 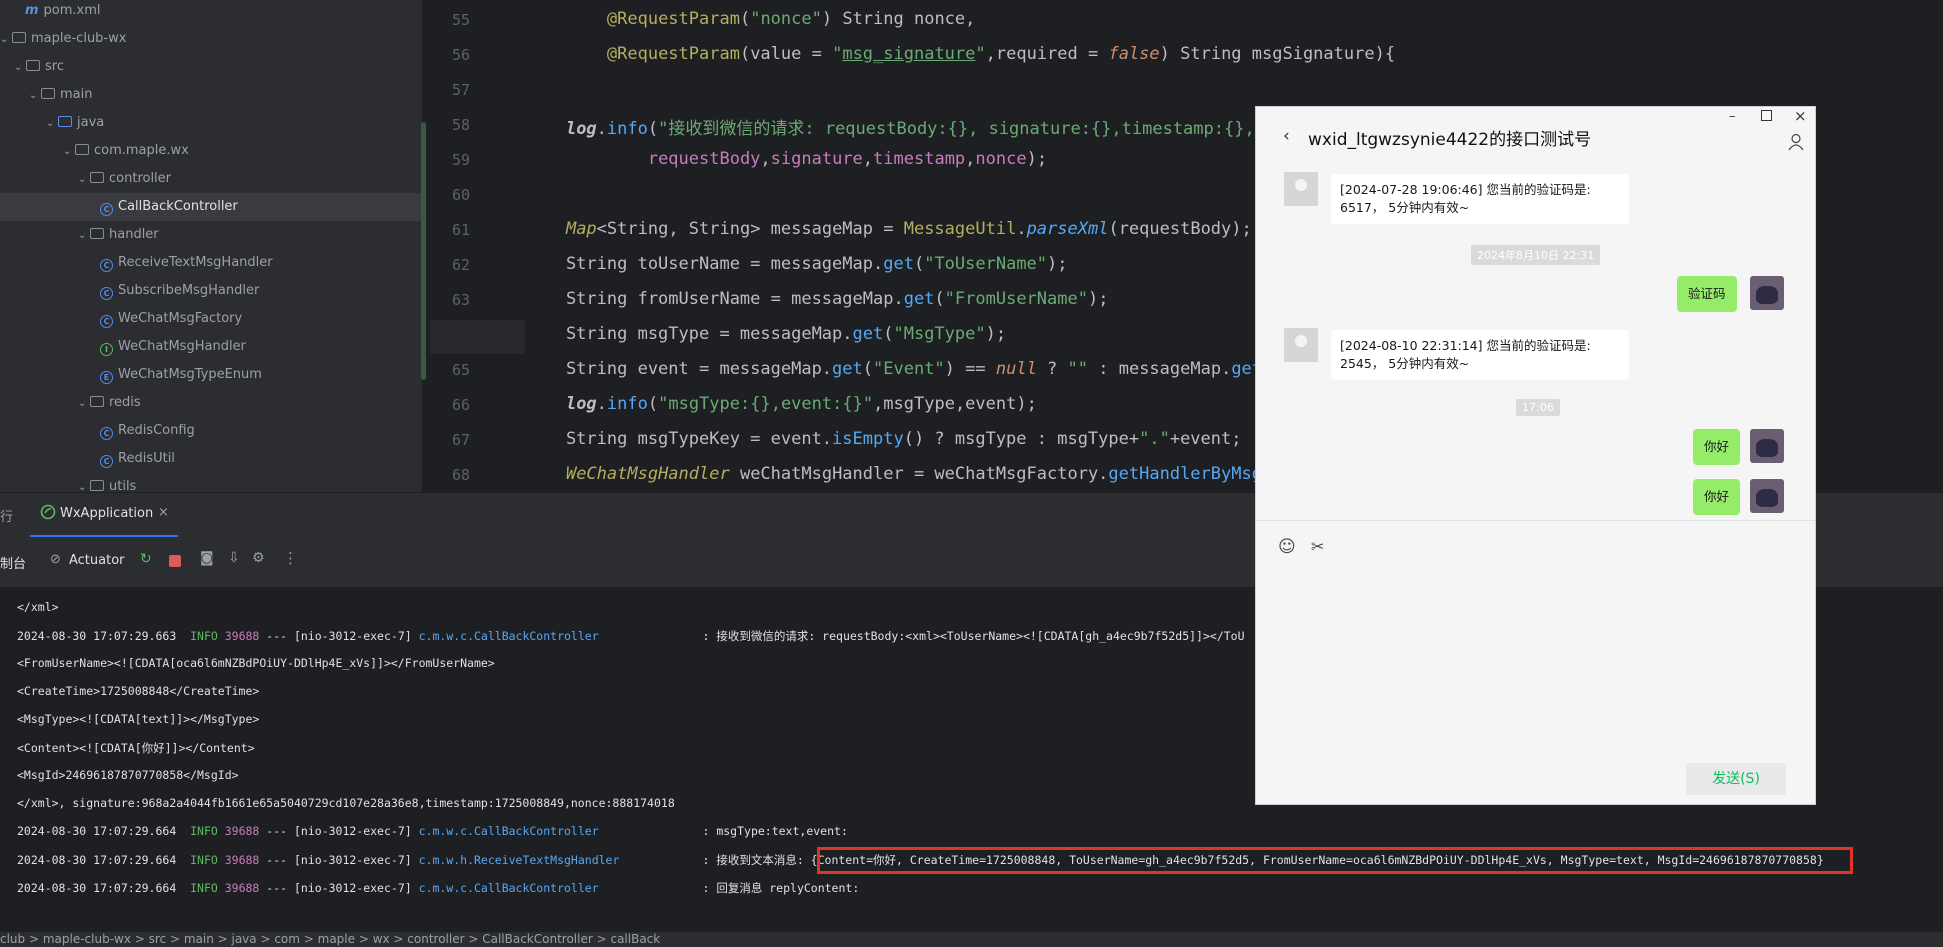 I want to click on close-tab-icon: ×, so click(x=163, y=512).